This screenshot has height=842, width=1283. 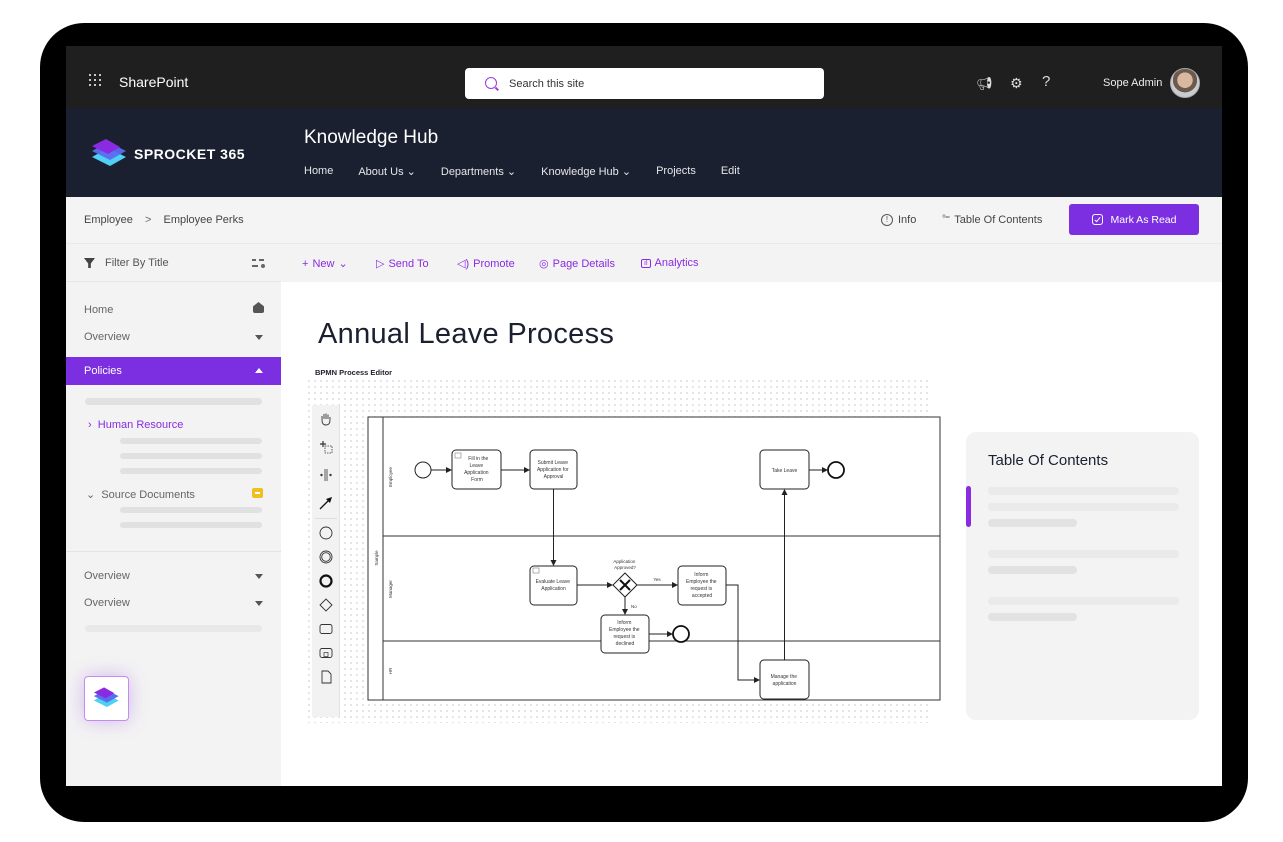 I want to click on promote-button: ◁) Promote, so click(x=486, y=264).